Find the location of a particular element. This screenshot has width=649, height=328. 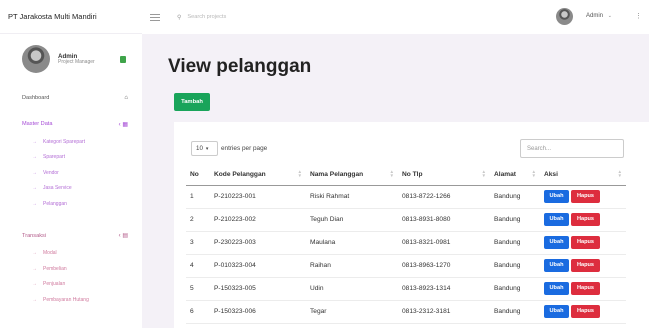

cell-no: 6 is located at coordinates (198, 312).